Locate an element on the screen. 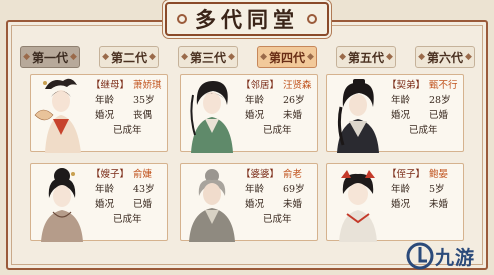  marital-value: 丧偶 is located at coordinates (143, 115).